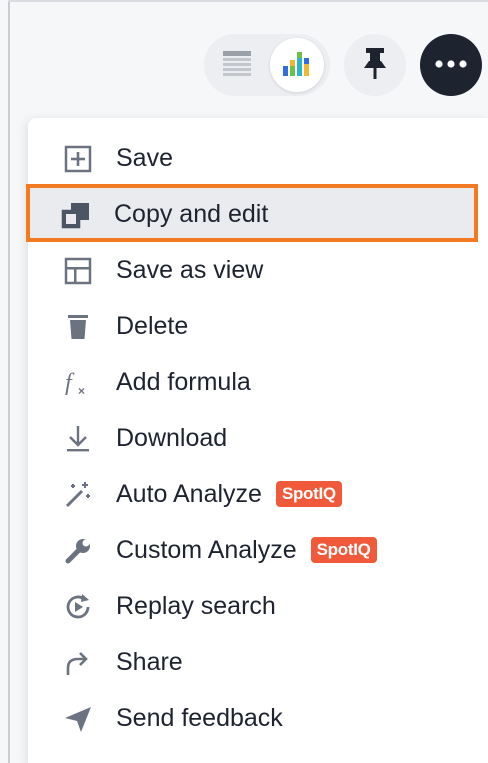 This screenshot has width=488, height=763. I want to click on toolbar, so click(343, 65).